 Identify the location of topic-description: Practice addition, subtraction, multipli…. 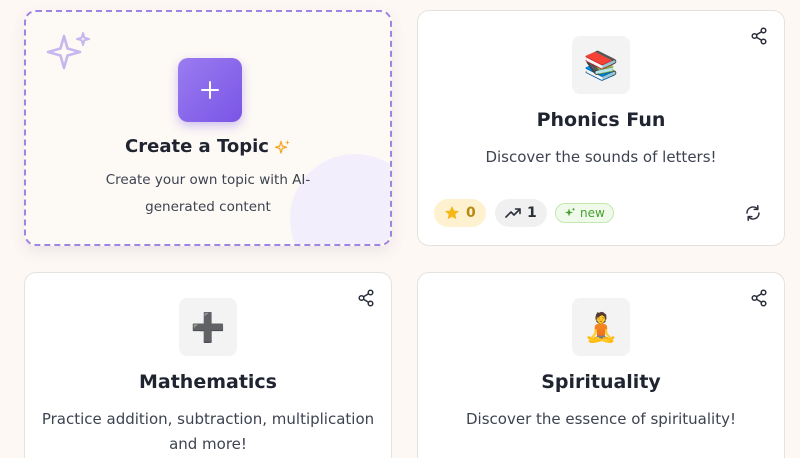
(208, 431).